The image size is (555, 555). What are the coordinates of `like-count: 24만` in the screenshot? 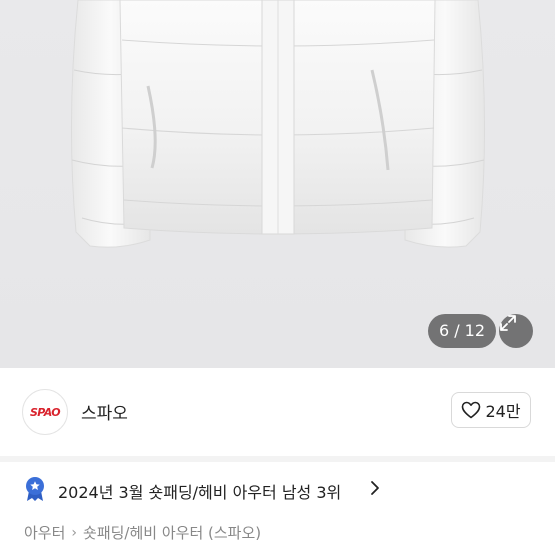 It's located at (503, 411).